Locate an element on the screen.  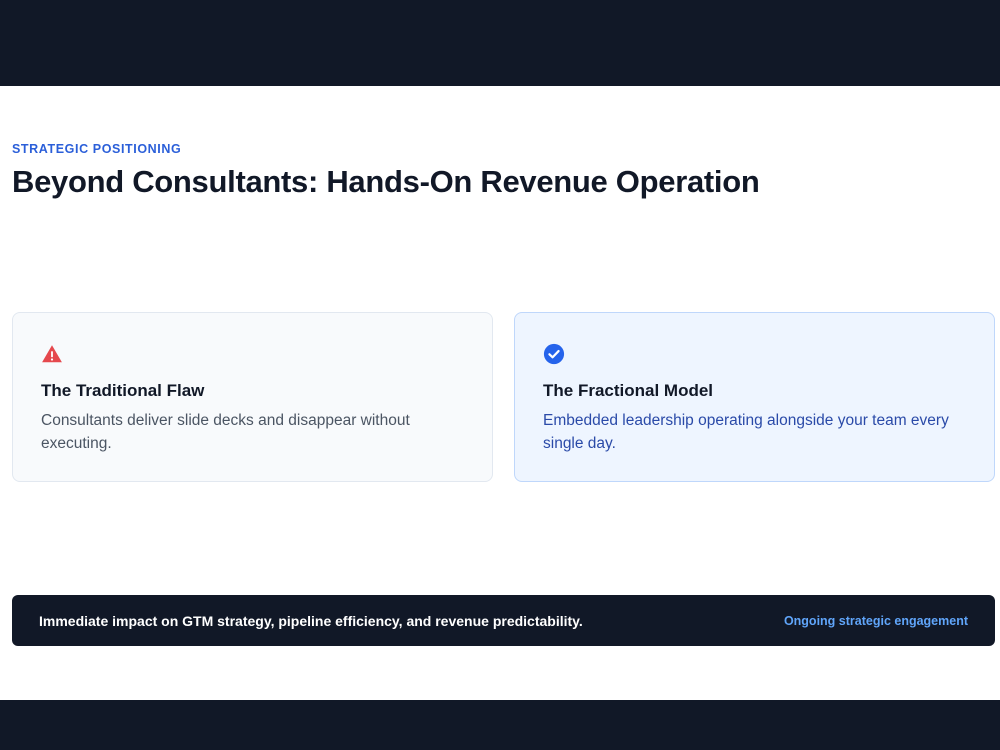
check-circle-icon is located at coordinates (554, 354).